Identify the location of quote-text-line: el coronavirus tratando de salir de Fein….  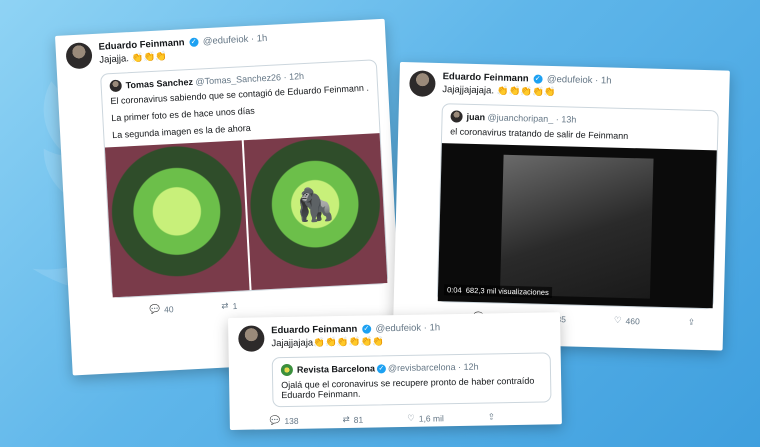
(539, 133).